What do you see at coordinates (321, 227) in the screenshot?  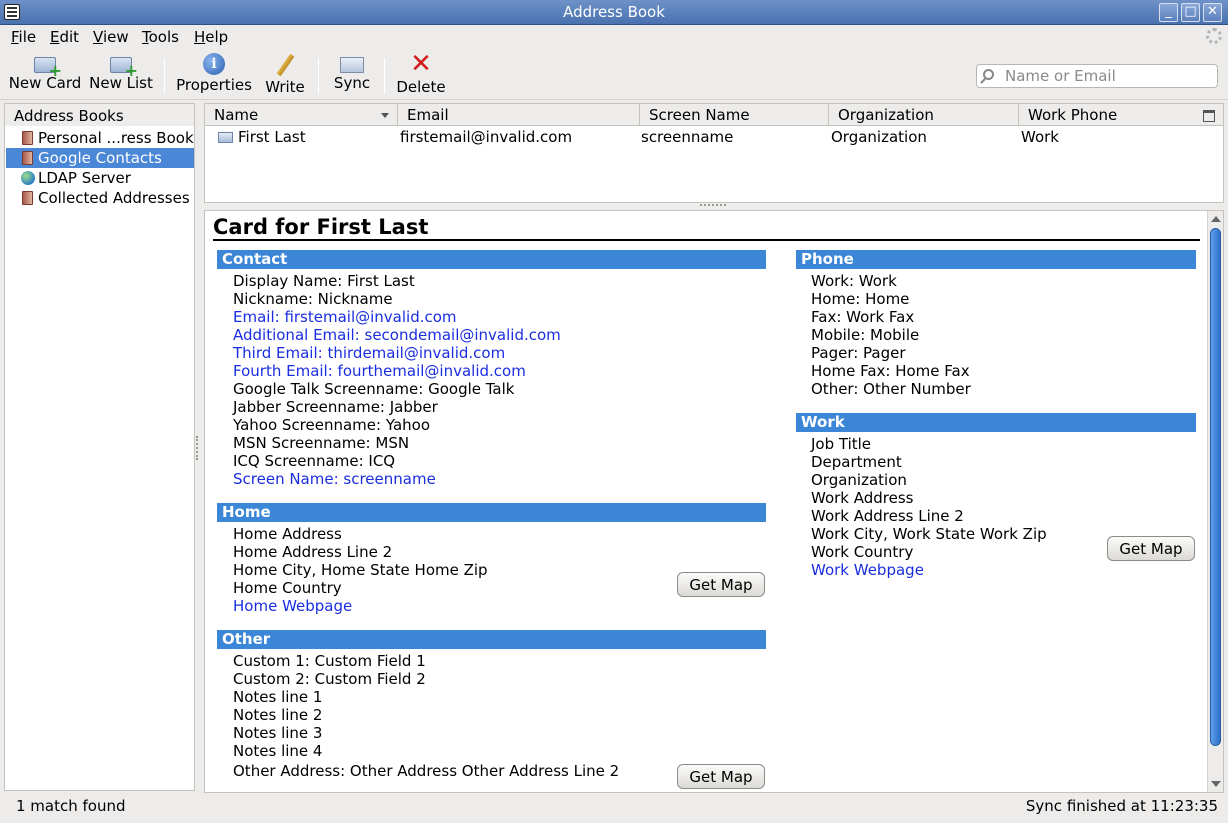 I see `card-title: Card for First Last` at bounding box center [321, 227].